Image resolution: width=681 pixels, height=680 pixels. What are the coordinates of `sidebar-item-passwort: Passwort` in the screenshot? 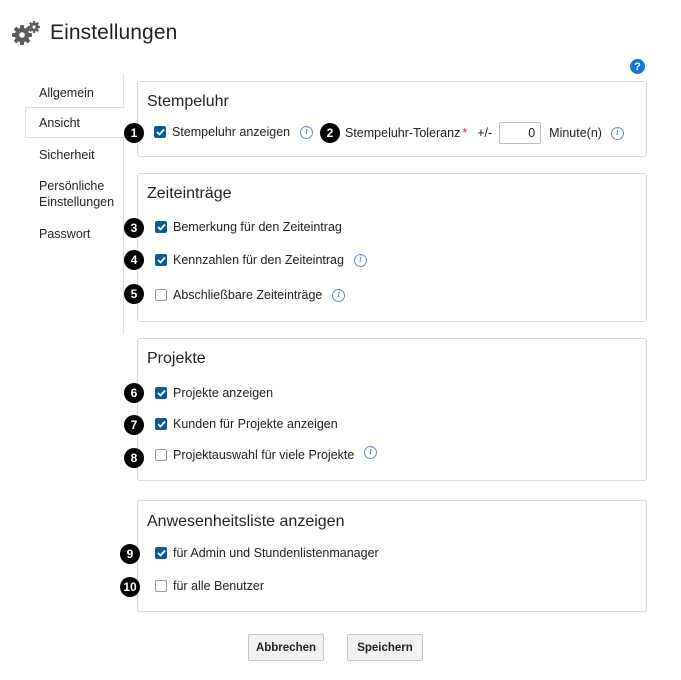 It's located at (74, 234).